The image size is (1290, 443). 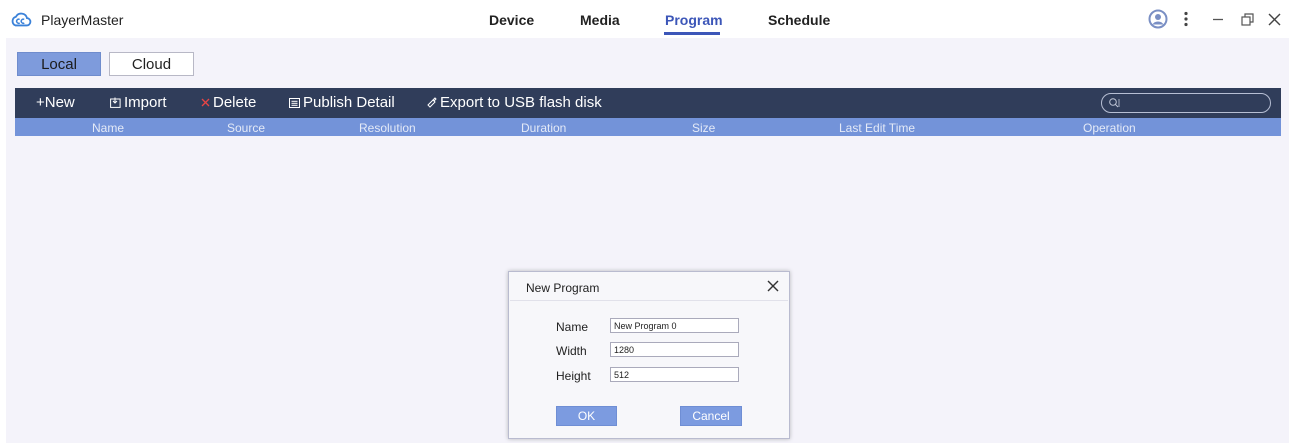 I want to click on column-name: Name, so click(x=108, y=128).